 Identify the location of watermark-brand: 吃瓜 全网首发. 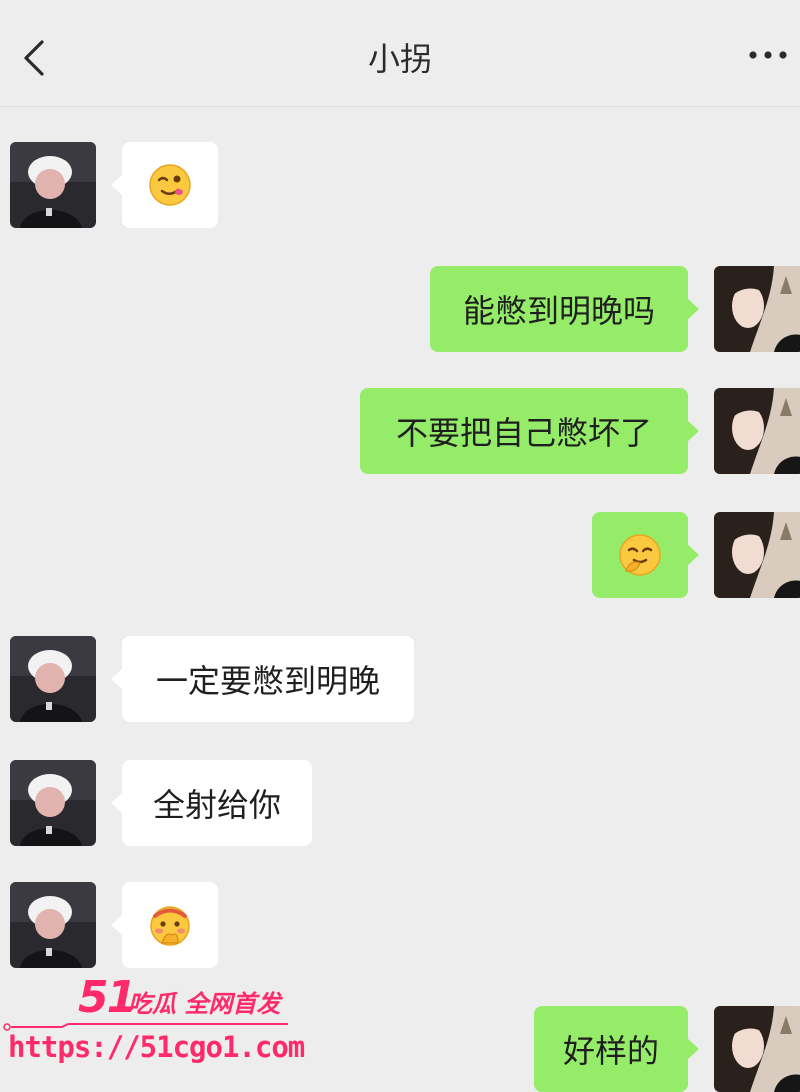
(204, 1004).